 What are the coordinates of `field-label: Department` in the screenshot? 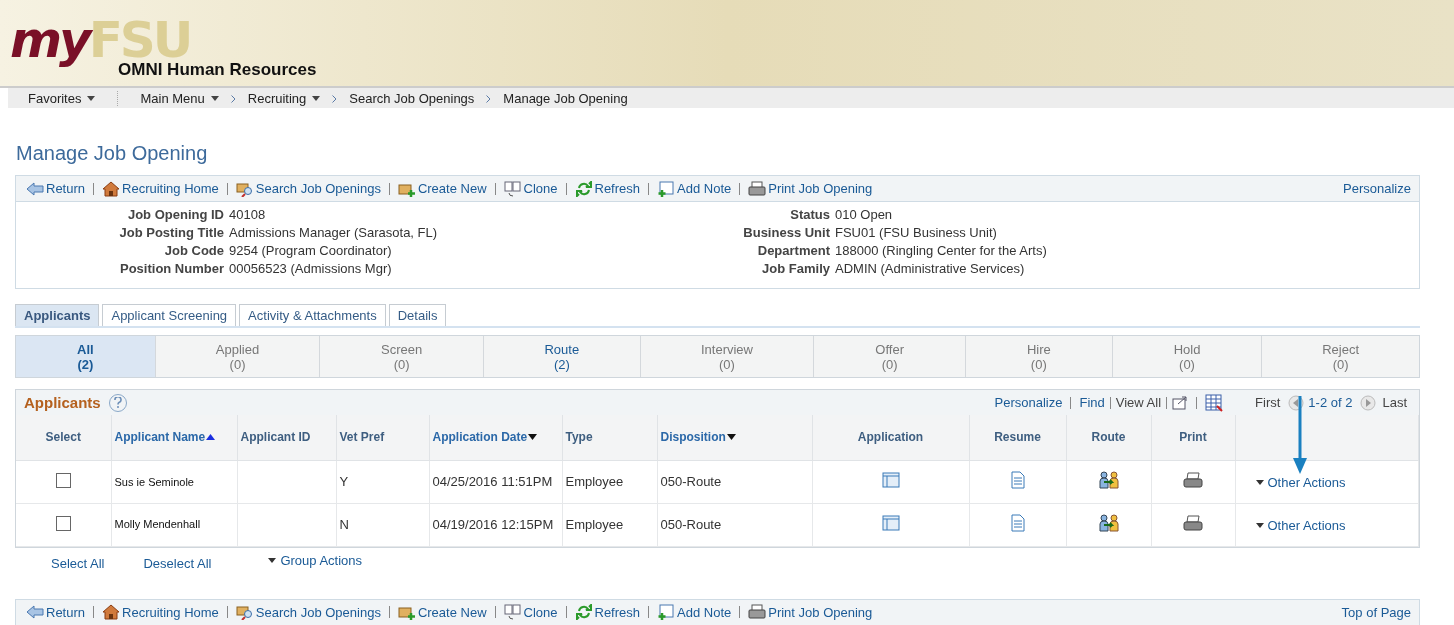 It's located at (793, 250).